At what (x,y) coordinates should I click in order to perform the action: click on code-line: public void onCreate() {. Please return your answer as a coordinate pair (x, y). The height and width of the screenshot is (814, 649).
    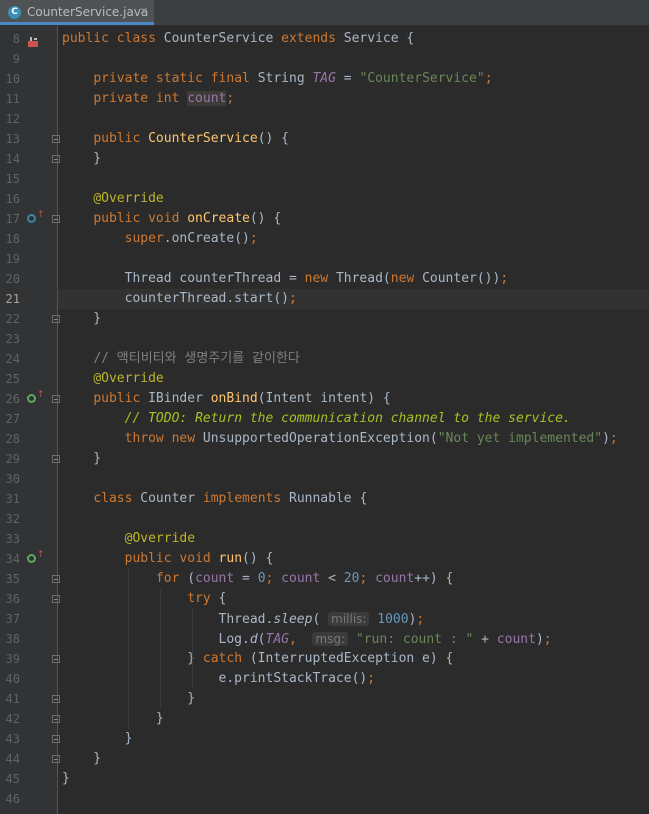
    Looking at the image, I should click on (353, 219).